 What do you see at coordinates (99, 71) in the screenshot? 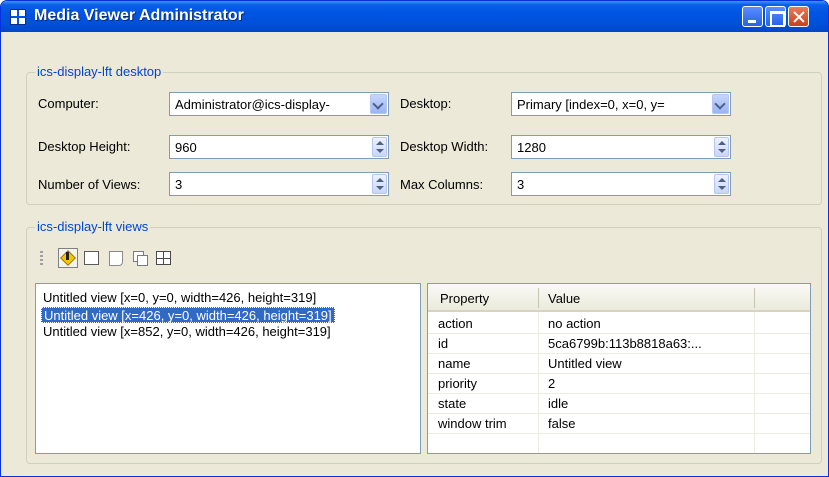
I see `desktop-group-legend: ics-display-lft desktop` at bounding box center [99, 71].